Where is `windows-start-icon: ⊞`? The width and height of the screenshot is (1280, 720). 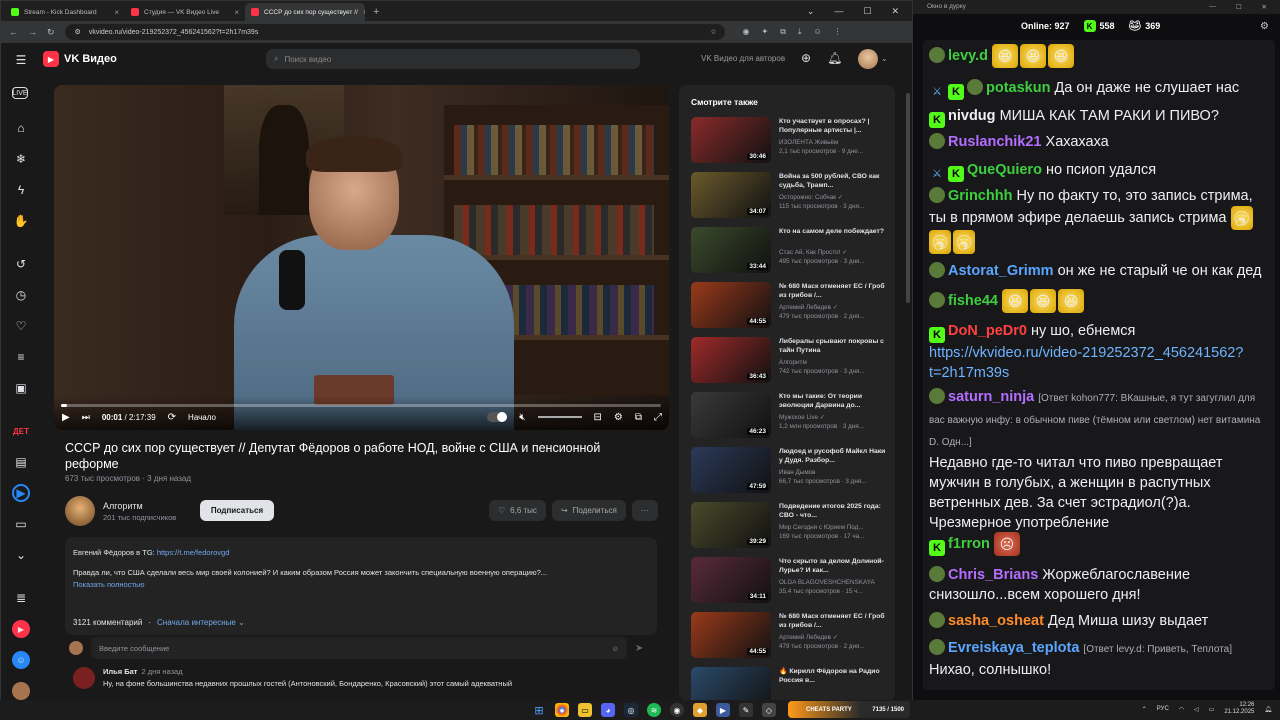 windows-start-icon: ⊞ is located at coordinates (539, 710).